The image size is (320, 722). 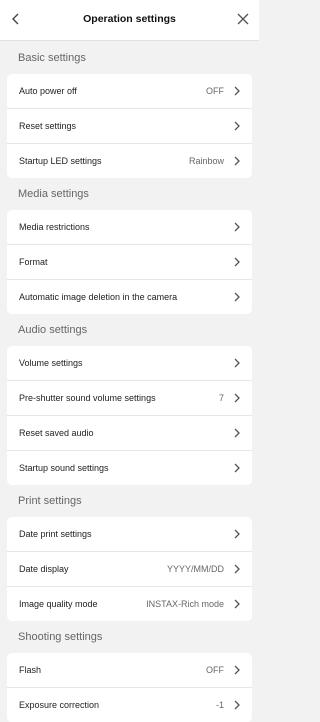 What do you see at coordinates (51, 363) in the screenshot?
I see `settings-row-label: Volume settings` at bounding box center [51, 363].